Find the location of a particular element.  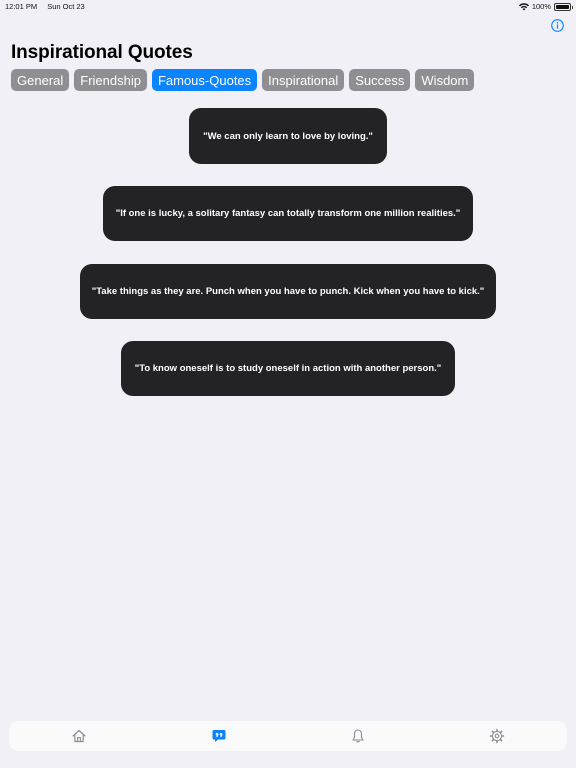

tab-bar-home is located at coordinates (79, 736).